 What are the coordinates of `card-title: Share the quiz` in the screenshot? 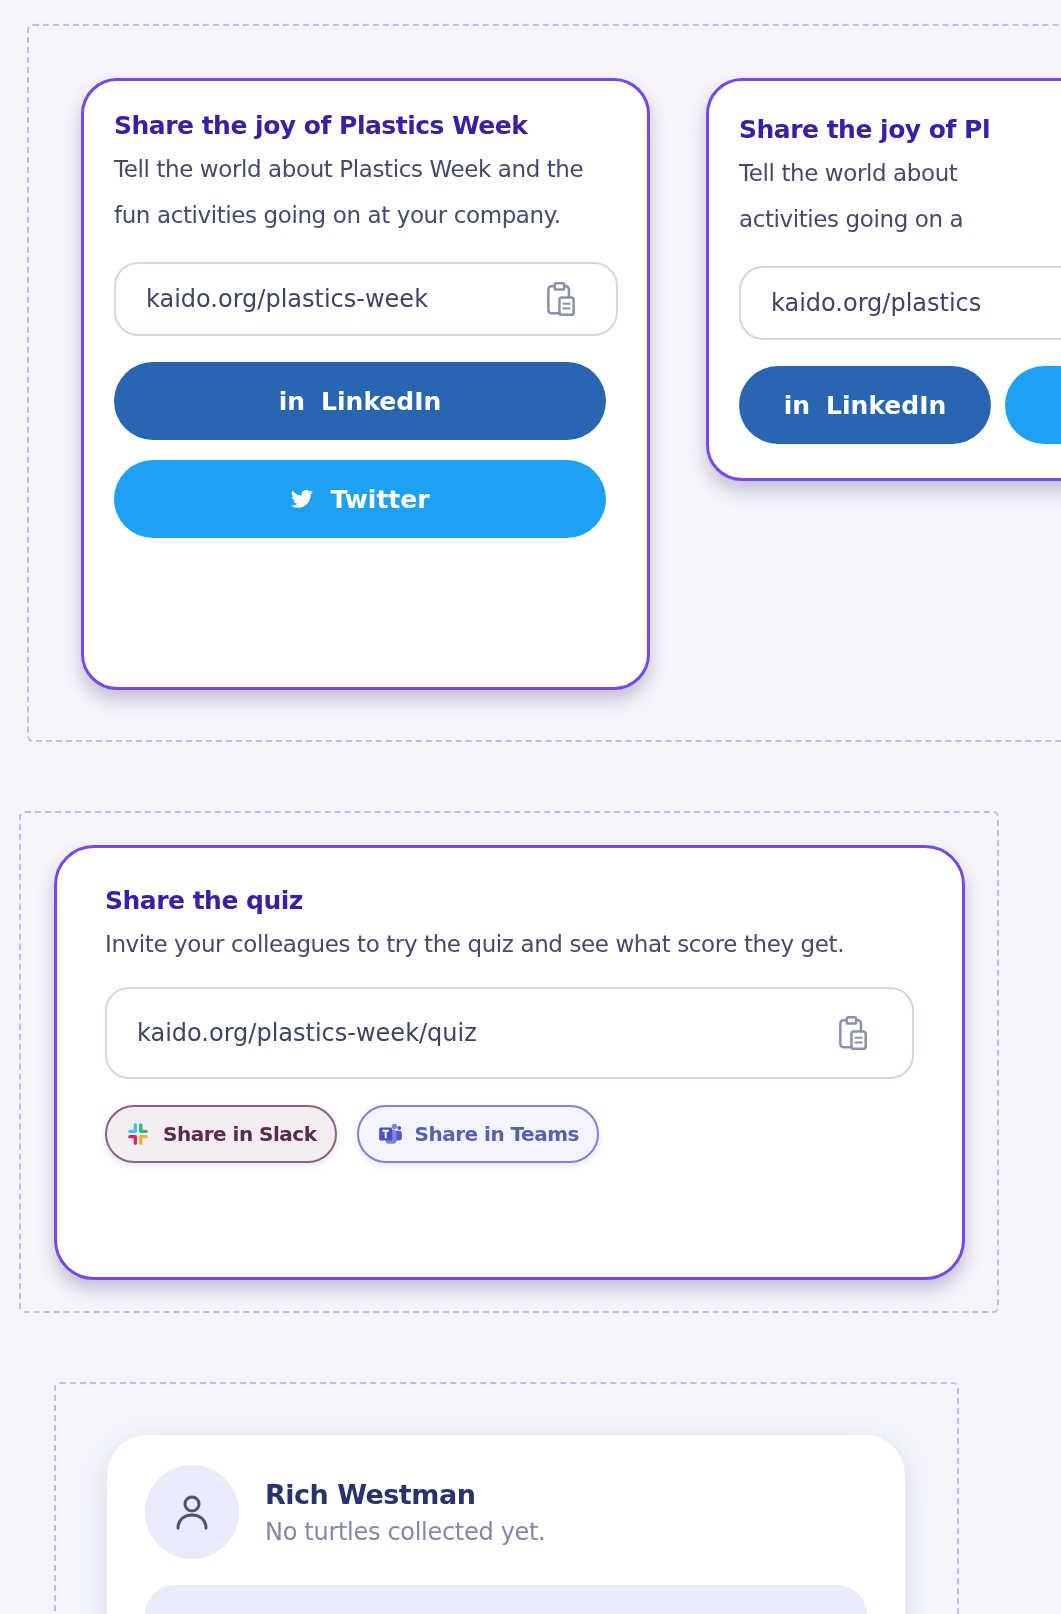 It's located at (204, 900).